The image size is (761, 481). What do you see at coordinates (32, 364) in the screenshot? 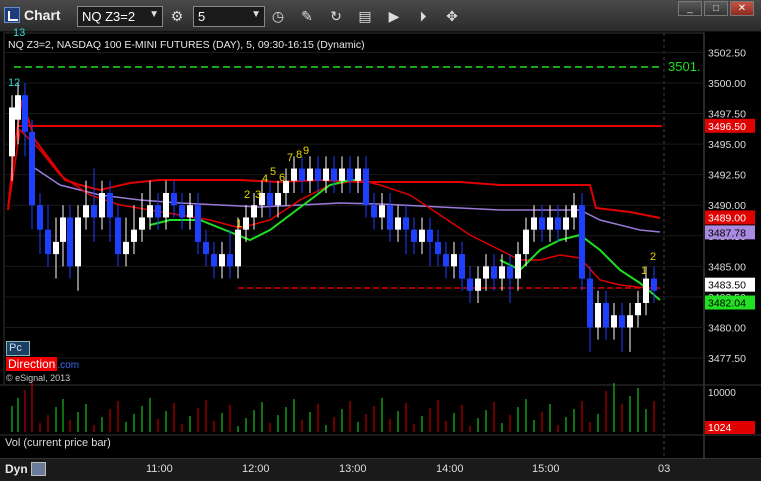
I see `direction-logo-text: Direction` at bounding box center [32, 364].